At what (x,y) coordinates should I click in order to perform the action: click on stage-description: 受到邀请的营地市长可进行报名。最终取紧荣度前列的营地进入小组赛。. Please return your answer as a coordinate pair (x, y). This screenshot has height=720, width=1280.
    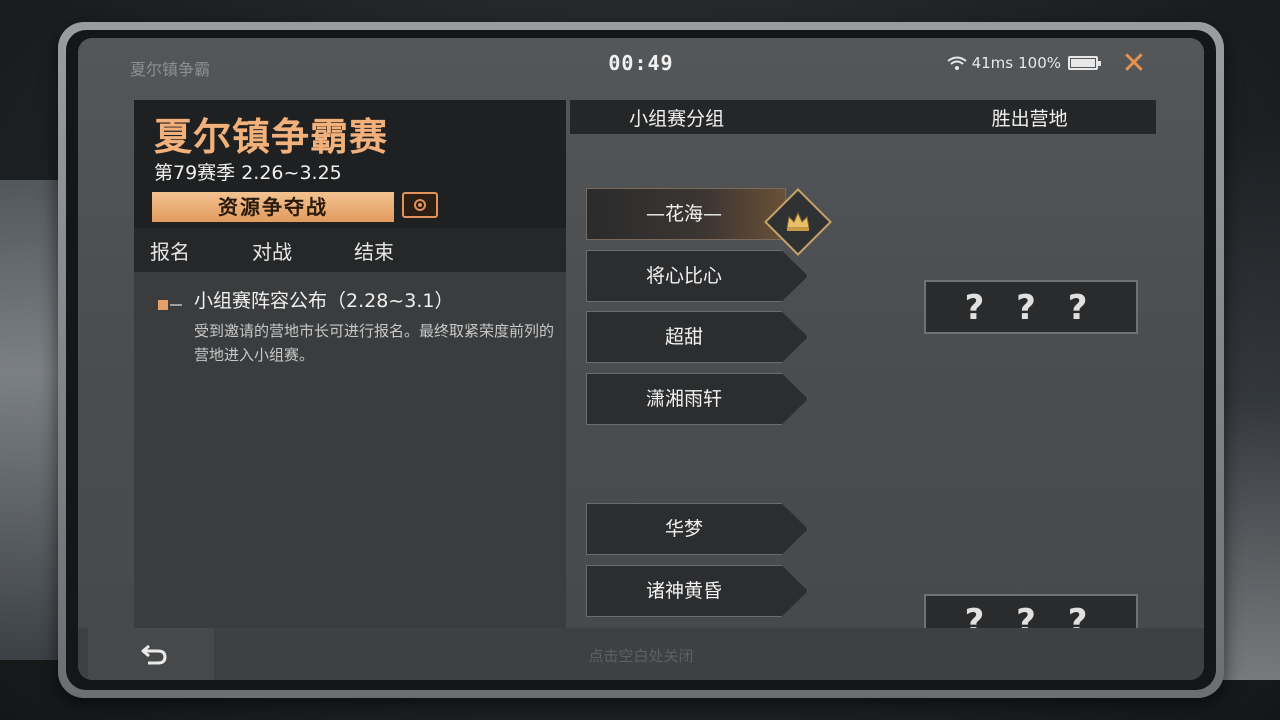
    Looking at the image, I should click on (374, 343).